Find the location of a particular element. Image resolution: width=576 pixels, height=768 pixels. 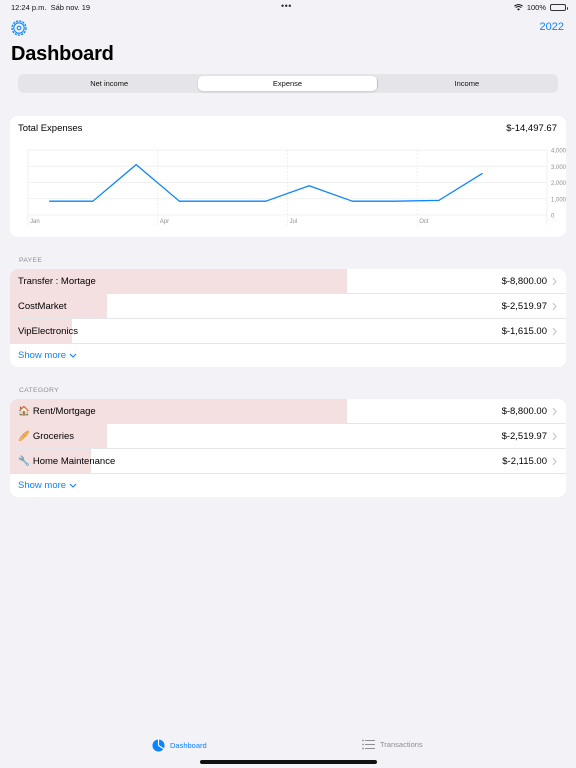

payee-amount: $-8,800.00 is located at coordinates (524, 281).